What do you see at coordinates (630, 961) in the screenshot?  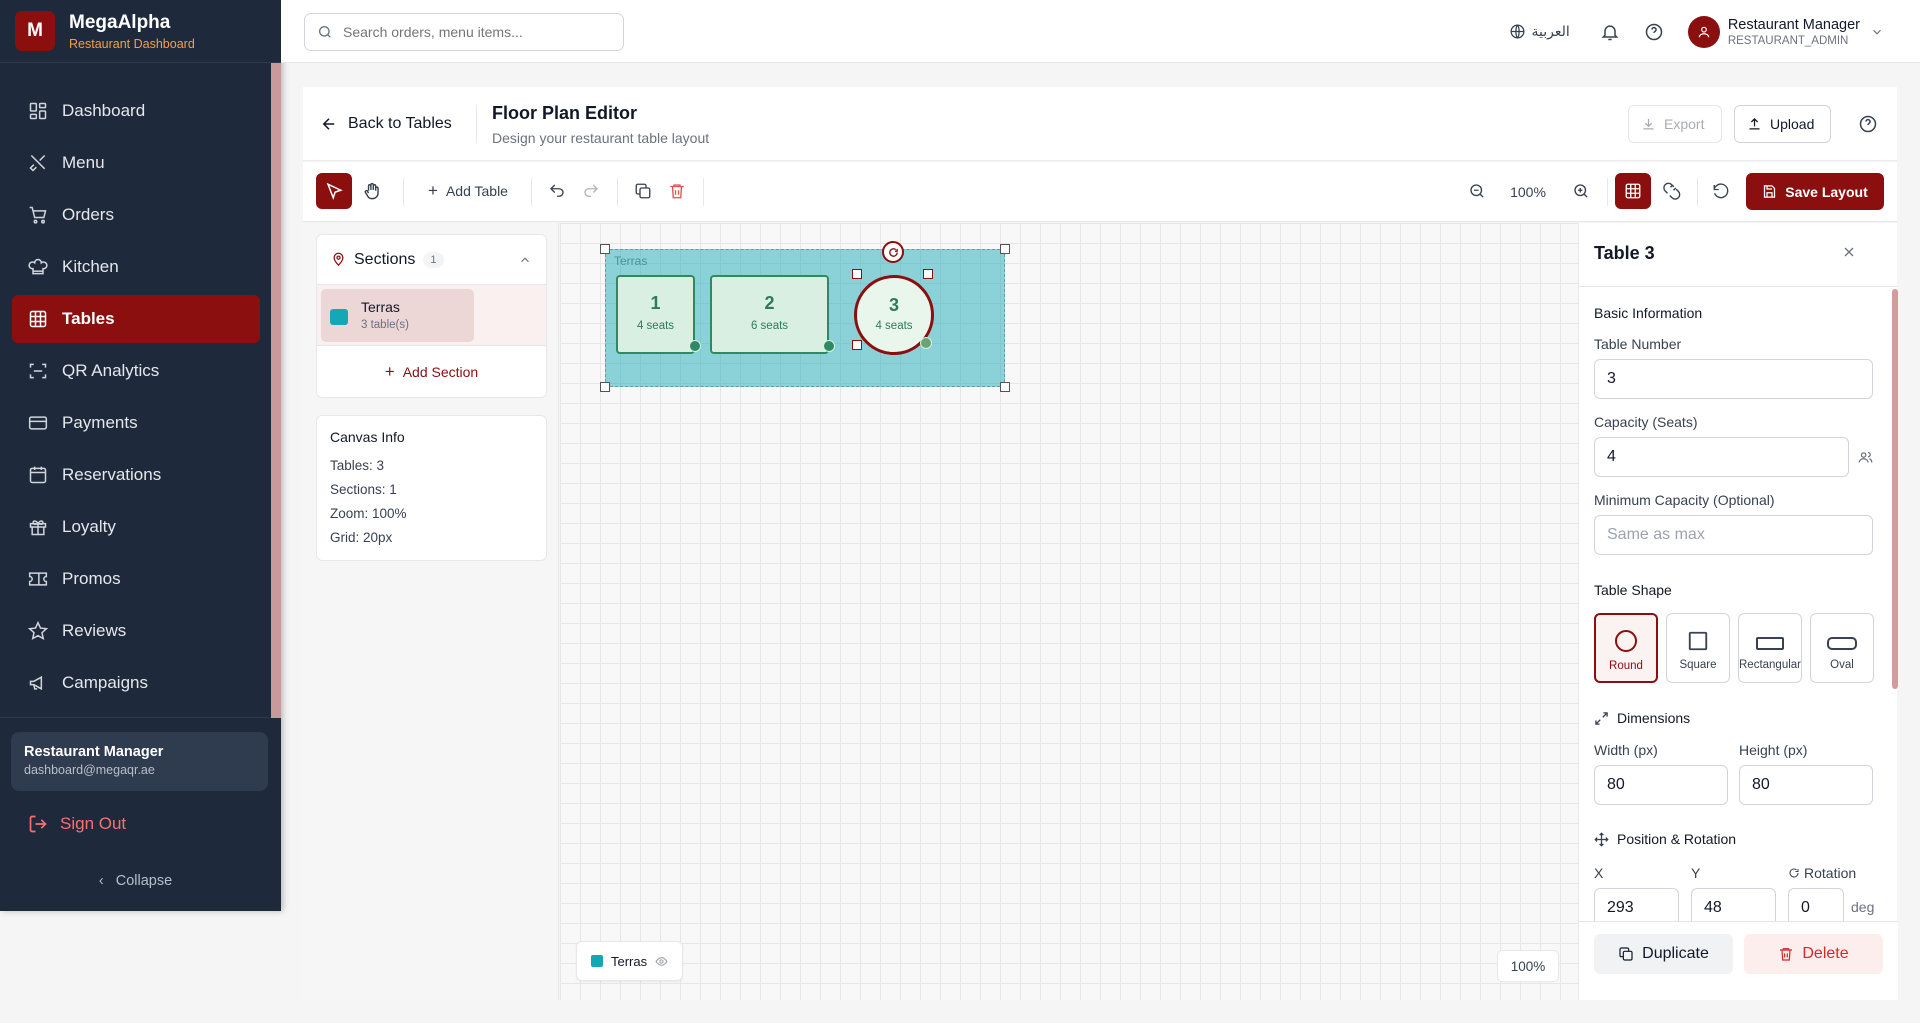 I see `section-legend: Terras` at bounding box center [630, 961].